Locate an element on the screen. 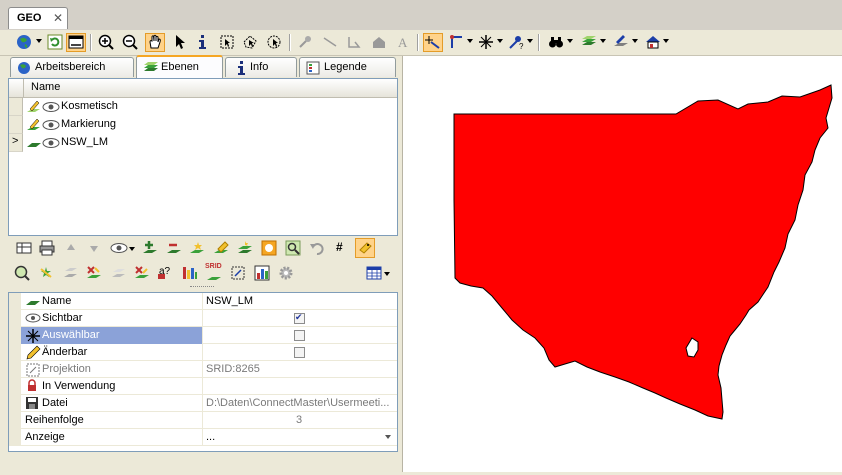  column-header-name: Name is located at coordinates (45, 87).